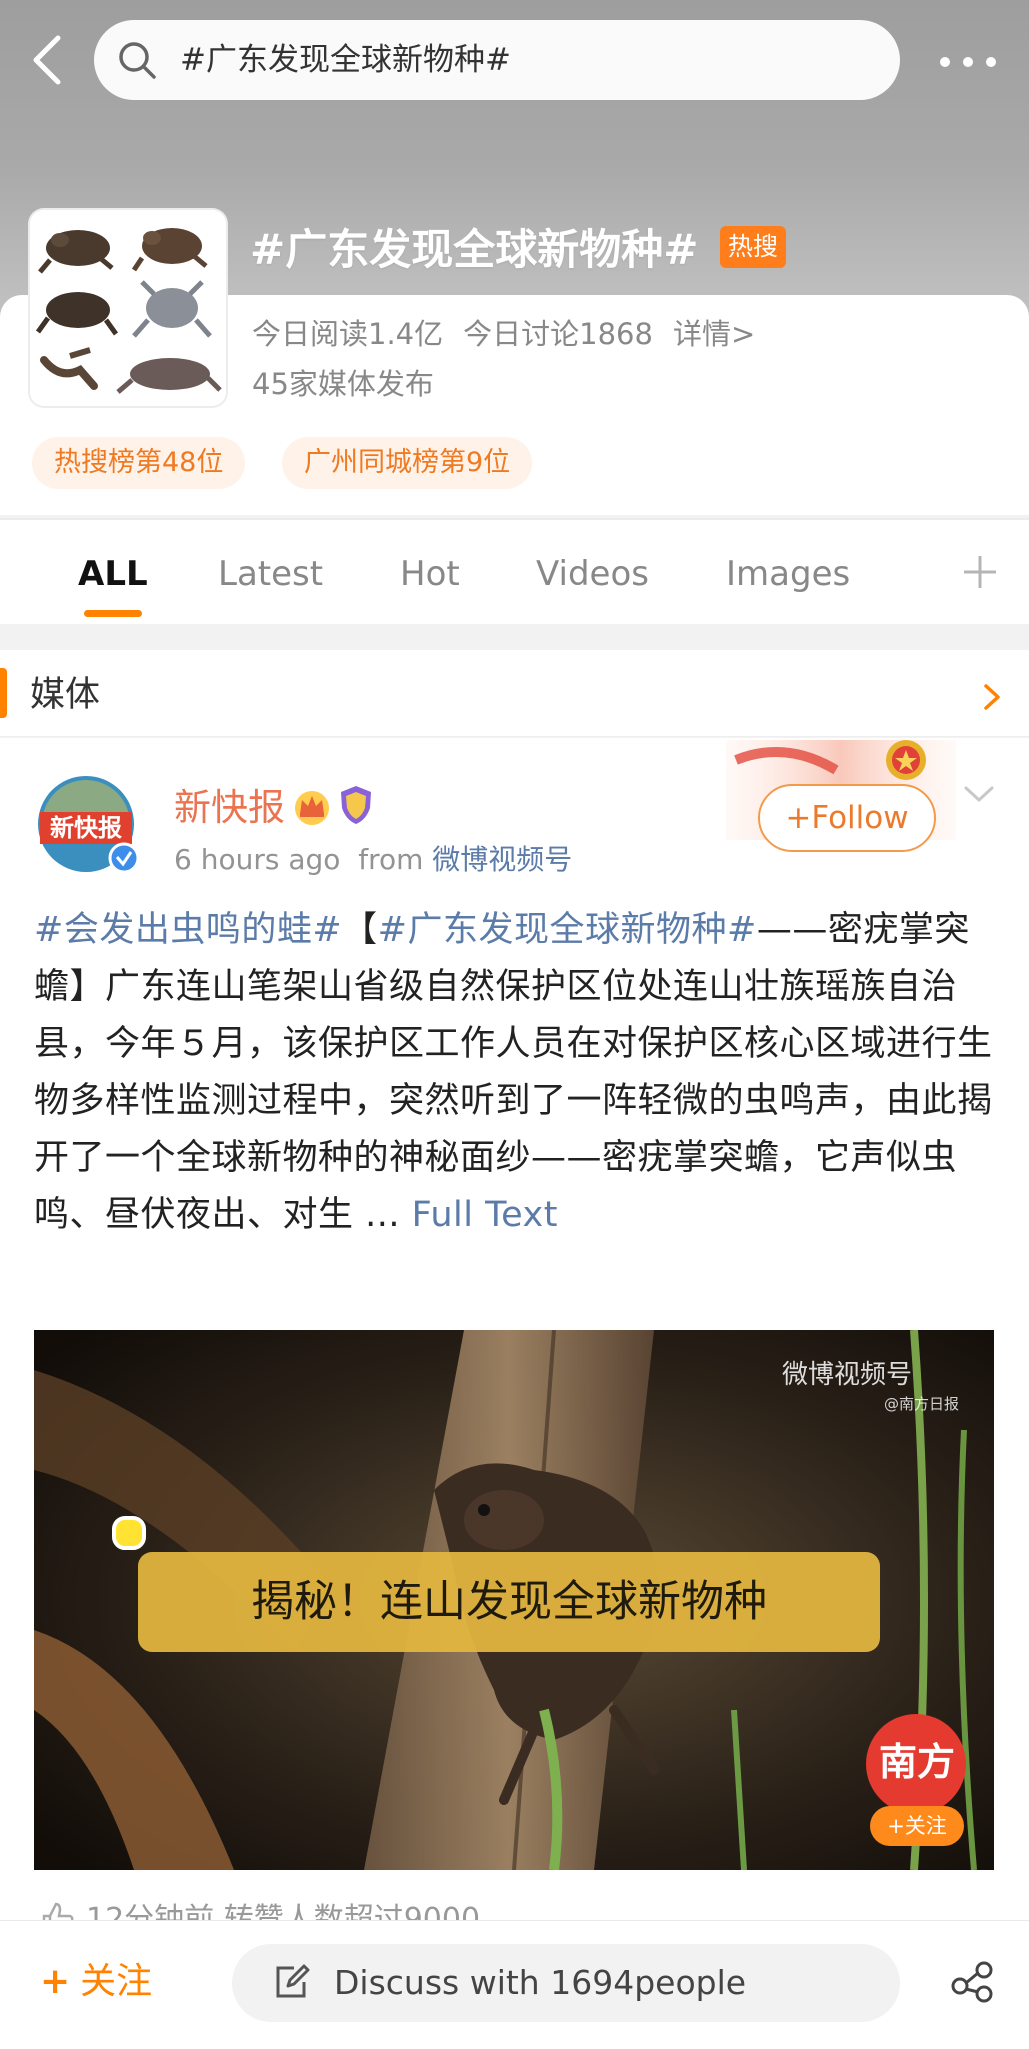 This screenshot has width=1029, height=2049. Describe the element at coordinates (788, 574) in the screenshot. I see `tab-images: Images` at that location.